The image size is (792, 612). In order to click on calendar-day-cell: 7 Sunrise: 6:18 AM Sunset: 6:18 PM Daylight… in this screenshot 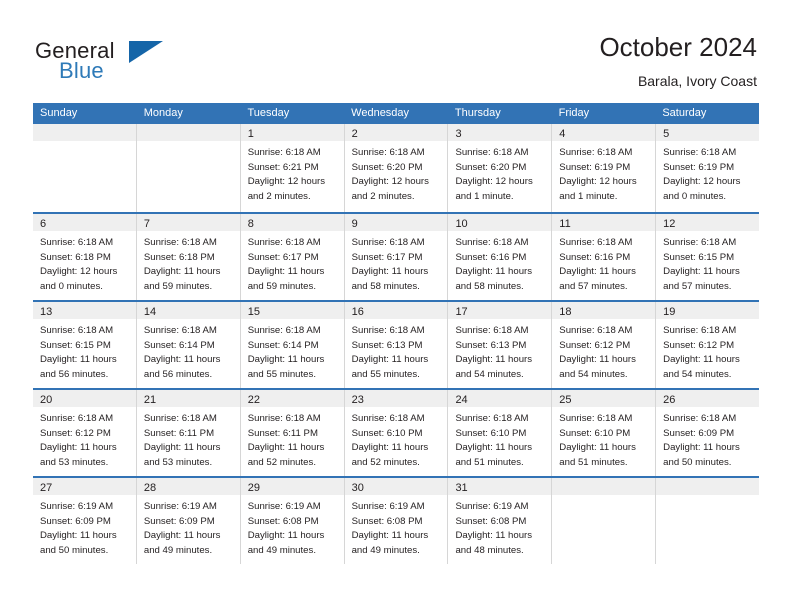, I will do `click(188, 257)`.